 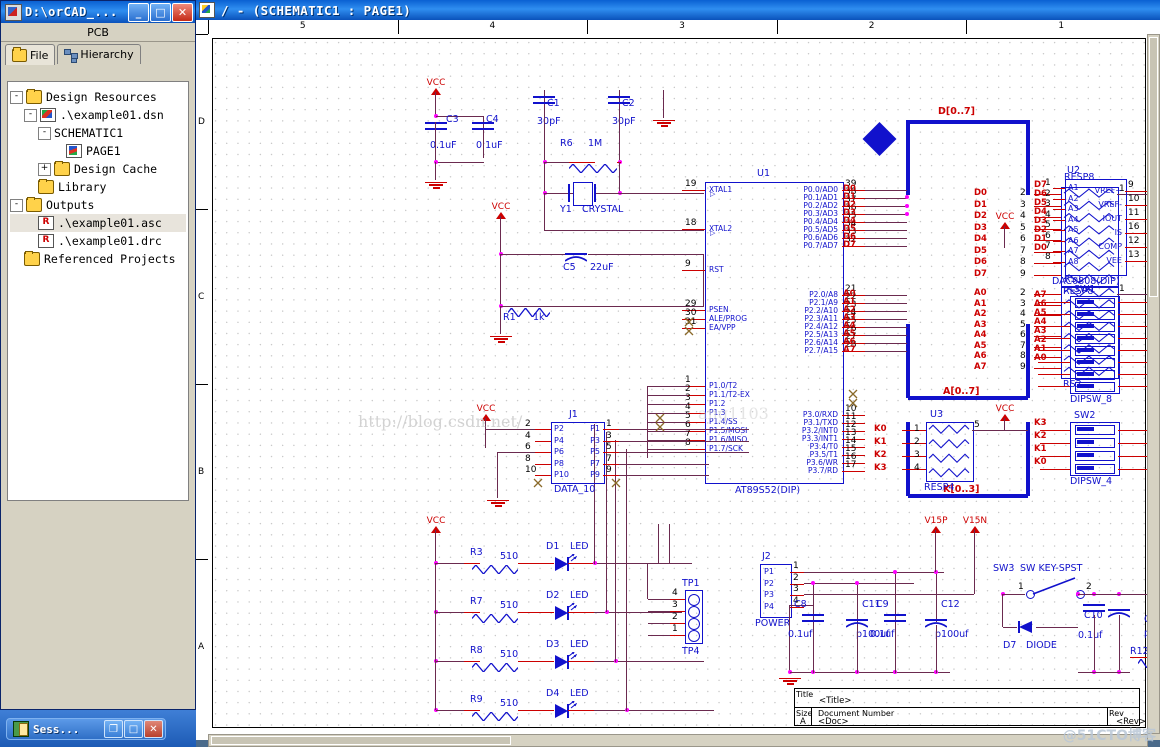 What do you see at coordinates (30, 54) in the screenshot?
I see `tab-file: File` at bounding box center [30, 54].